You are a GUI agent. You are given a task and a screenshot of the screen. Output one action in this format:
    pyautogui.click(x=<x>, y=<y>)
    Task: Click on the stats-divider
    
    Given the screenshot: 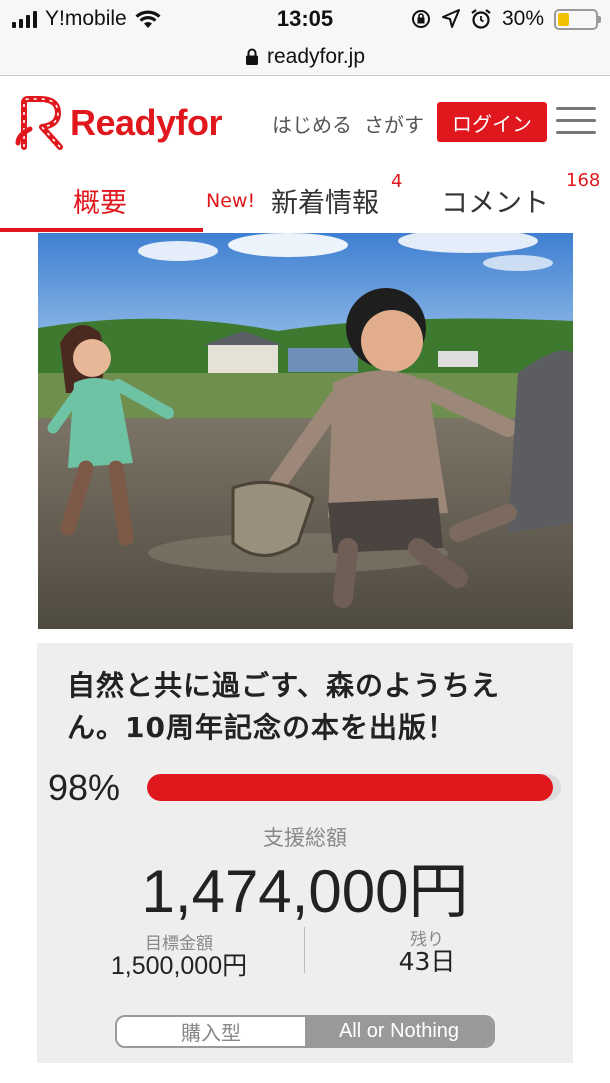 What is the action you would take?
    pyautogui.click(x=304, y=950)
    